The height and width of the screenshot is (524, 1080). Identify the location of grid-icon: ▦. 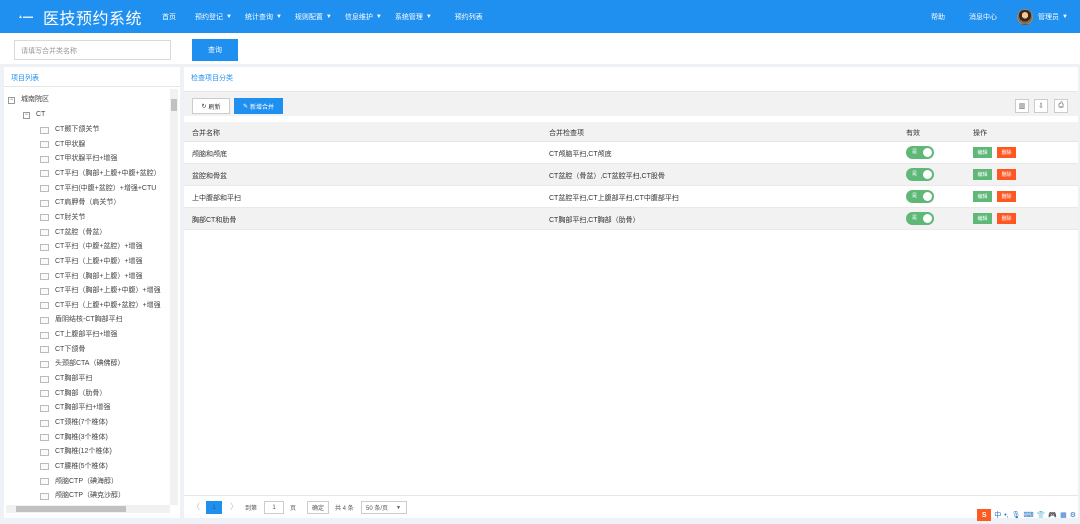
(1063, 515).